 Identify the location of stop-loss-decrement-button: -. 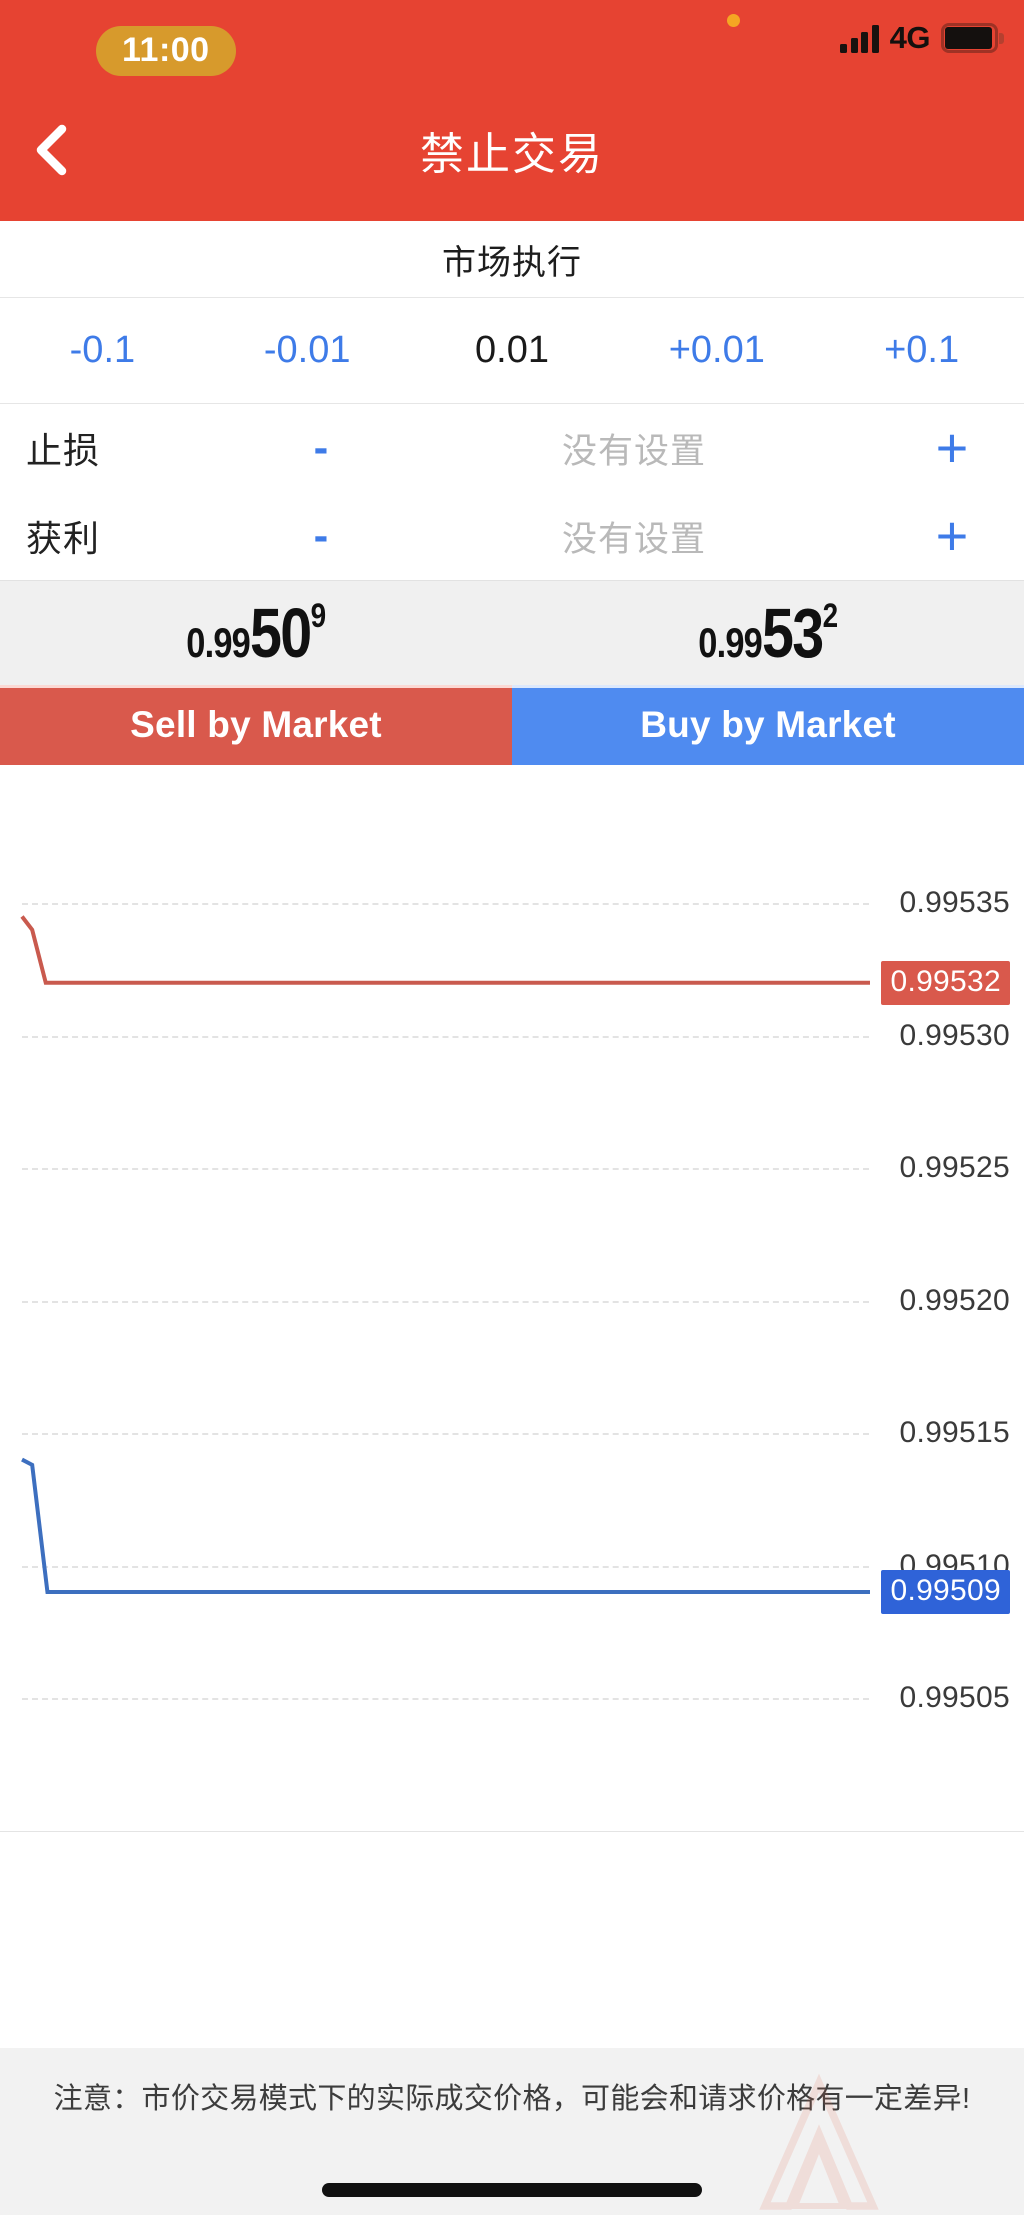
(321, 448).